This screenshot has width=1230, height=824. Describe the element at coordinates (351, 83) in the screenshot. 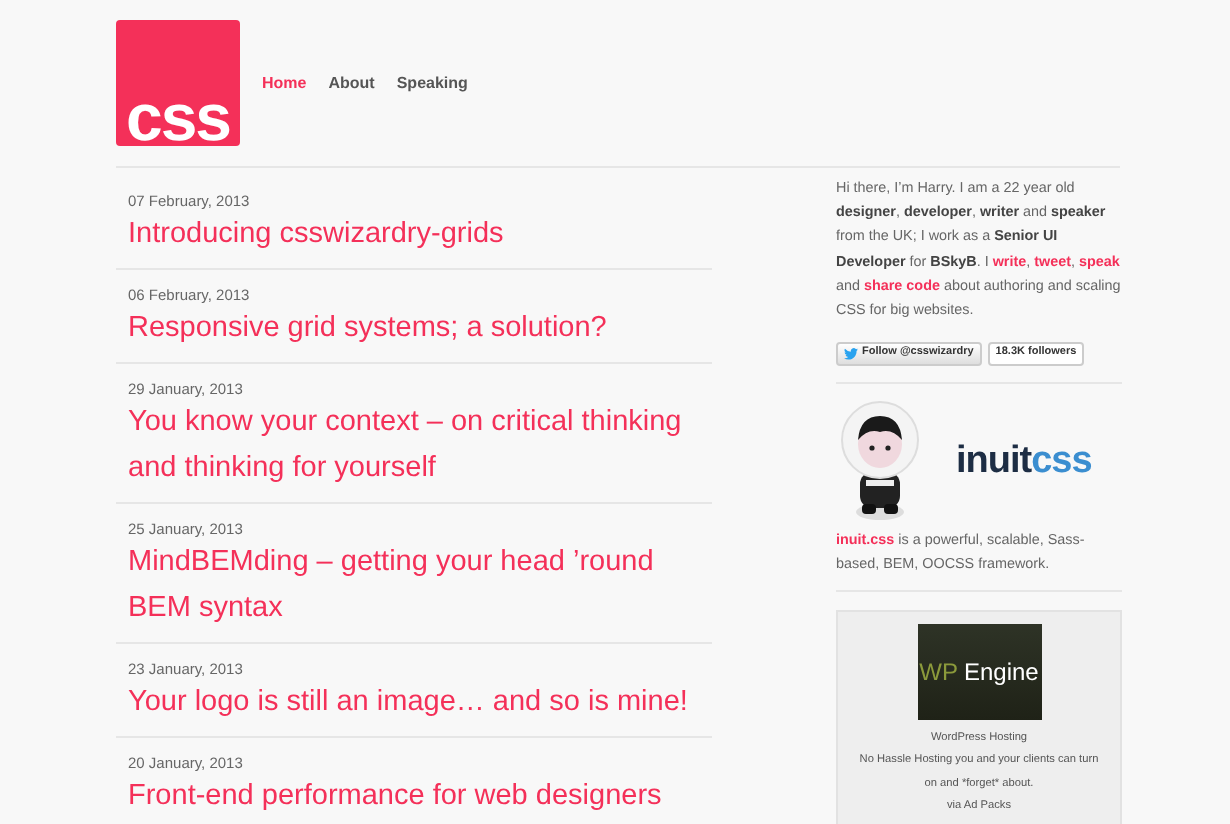

I see `nav-link: About` at that location.